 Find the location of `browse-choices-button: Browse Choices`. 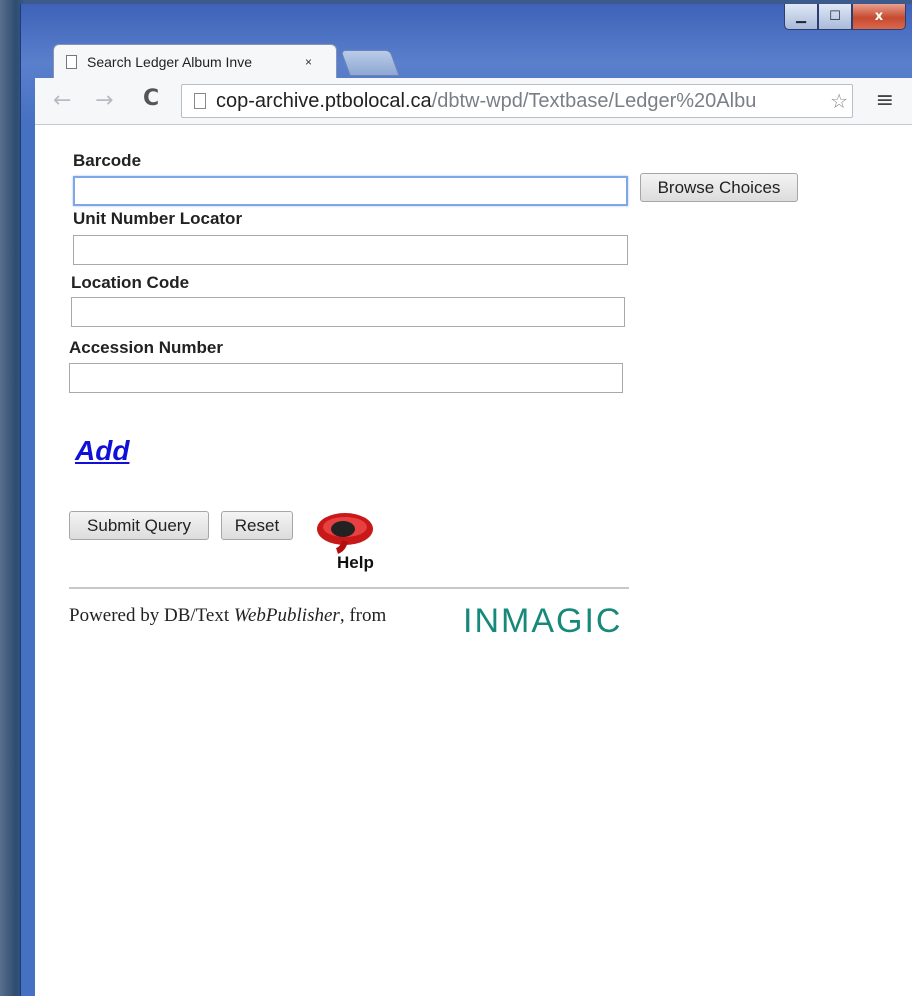

browse-choices-button: Browse Choices is located at coordinates (719, 187).